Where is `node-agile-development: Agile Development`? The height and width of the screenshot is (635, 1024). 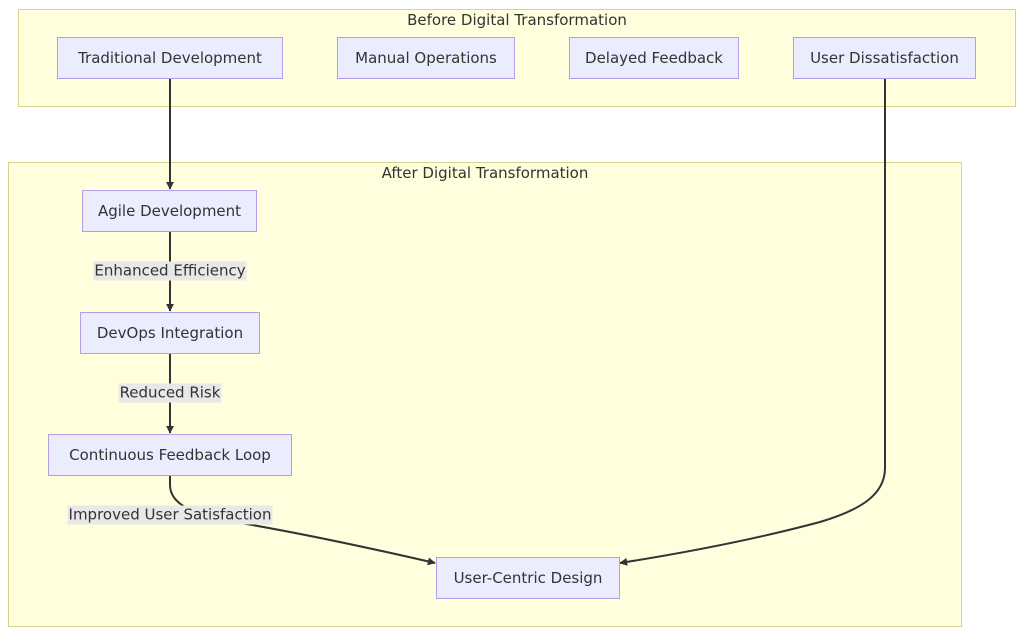
node-agile-development: Agile Development is located at coordinates (169, 211).